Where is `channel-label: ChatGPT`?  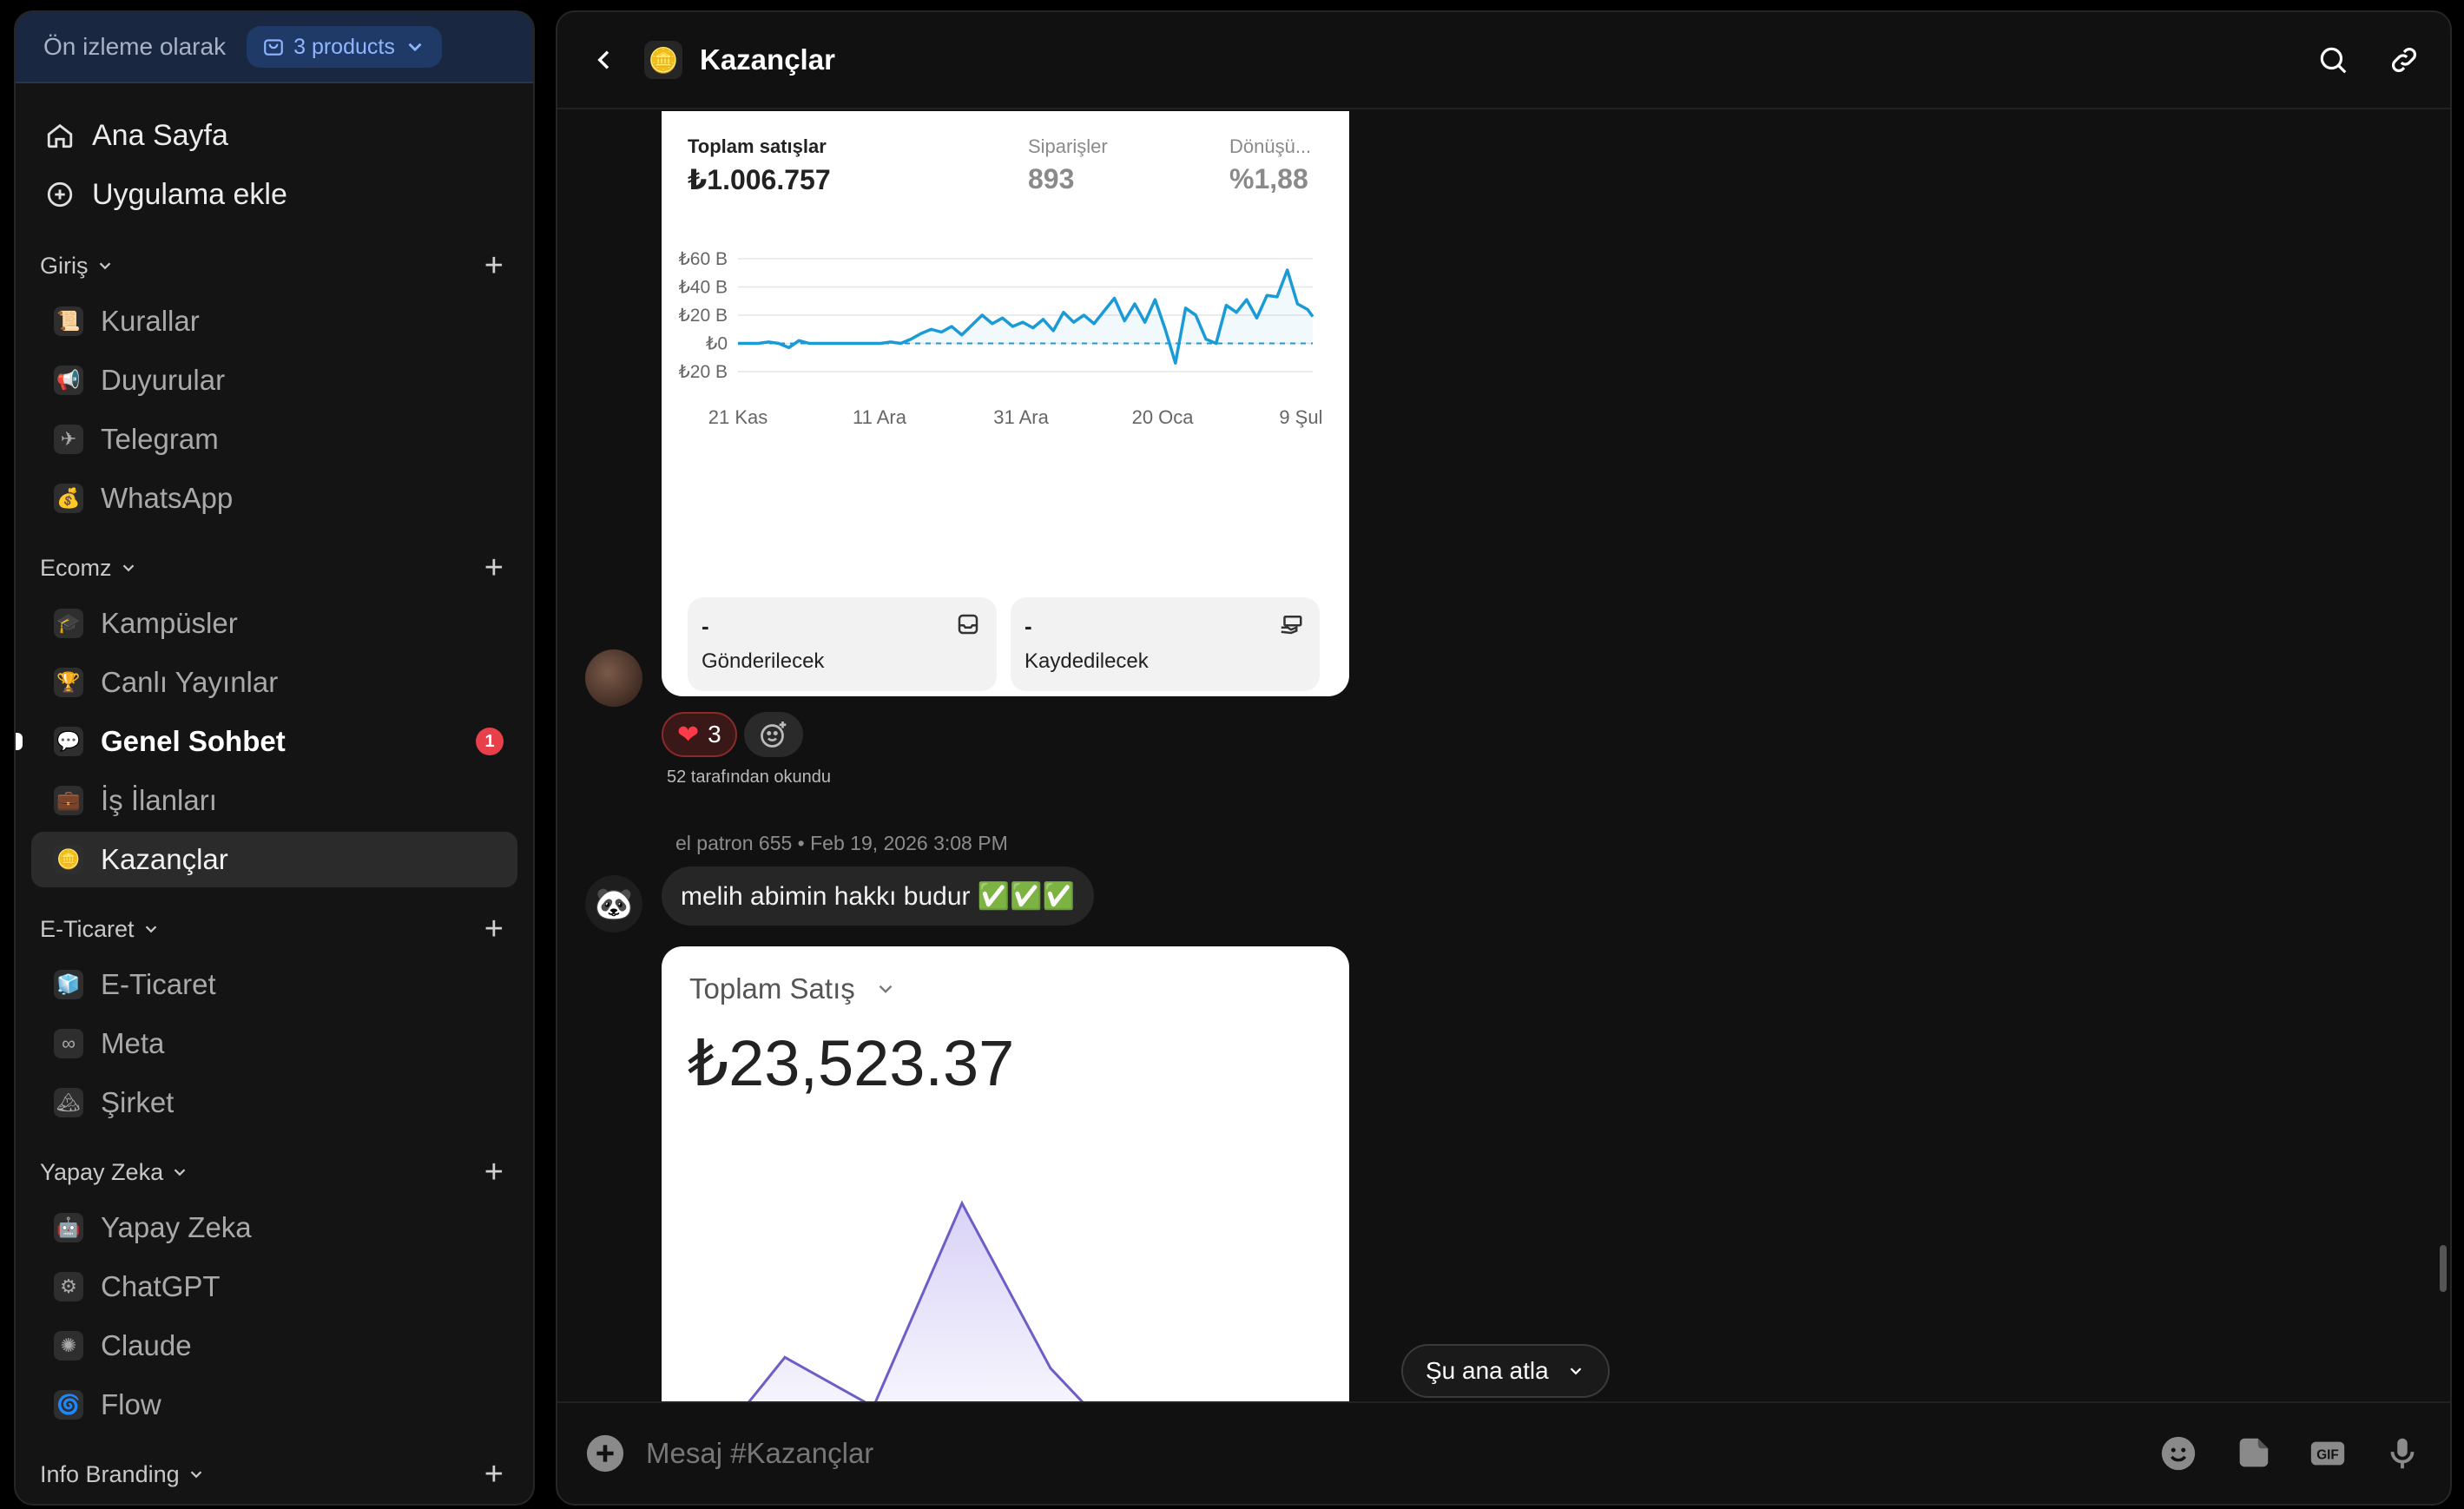
channel-label: ChatGPT is located at coordinates (161, 1286).